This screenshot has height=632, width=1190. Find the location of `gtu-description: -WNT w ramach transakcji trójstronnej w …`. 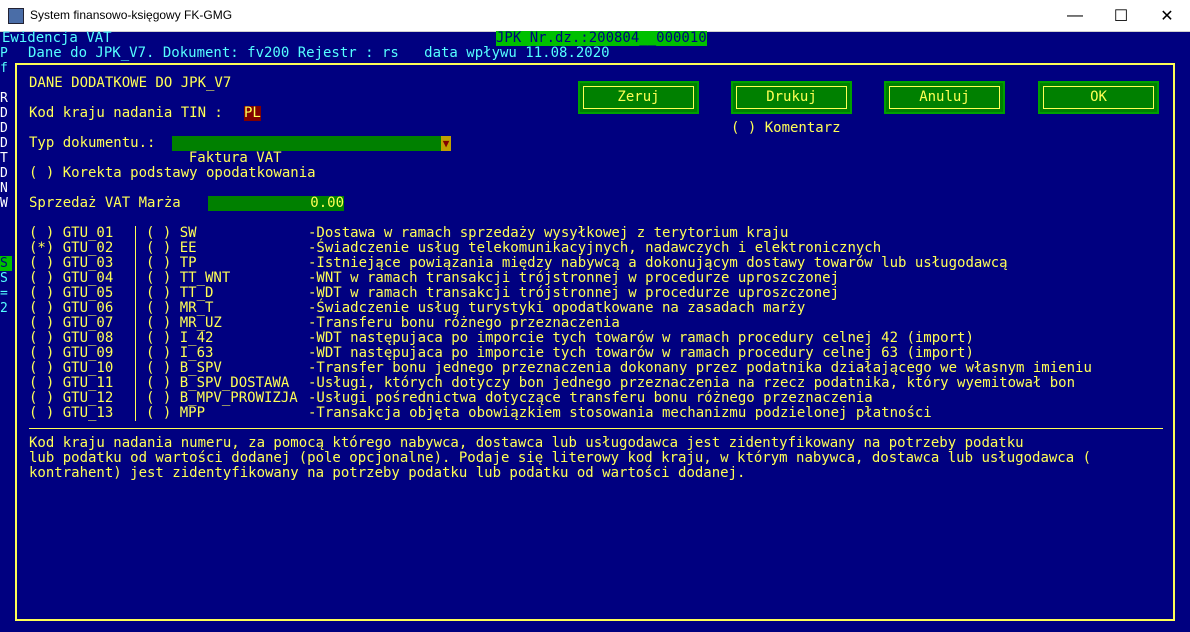

gtu-description: -WNT w ramach transakcji trójstronnej w … is located at coordinates (574, 278).